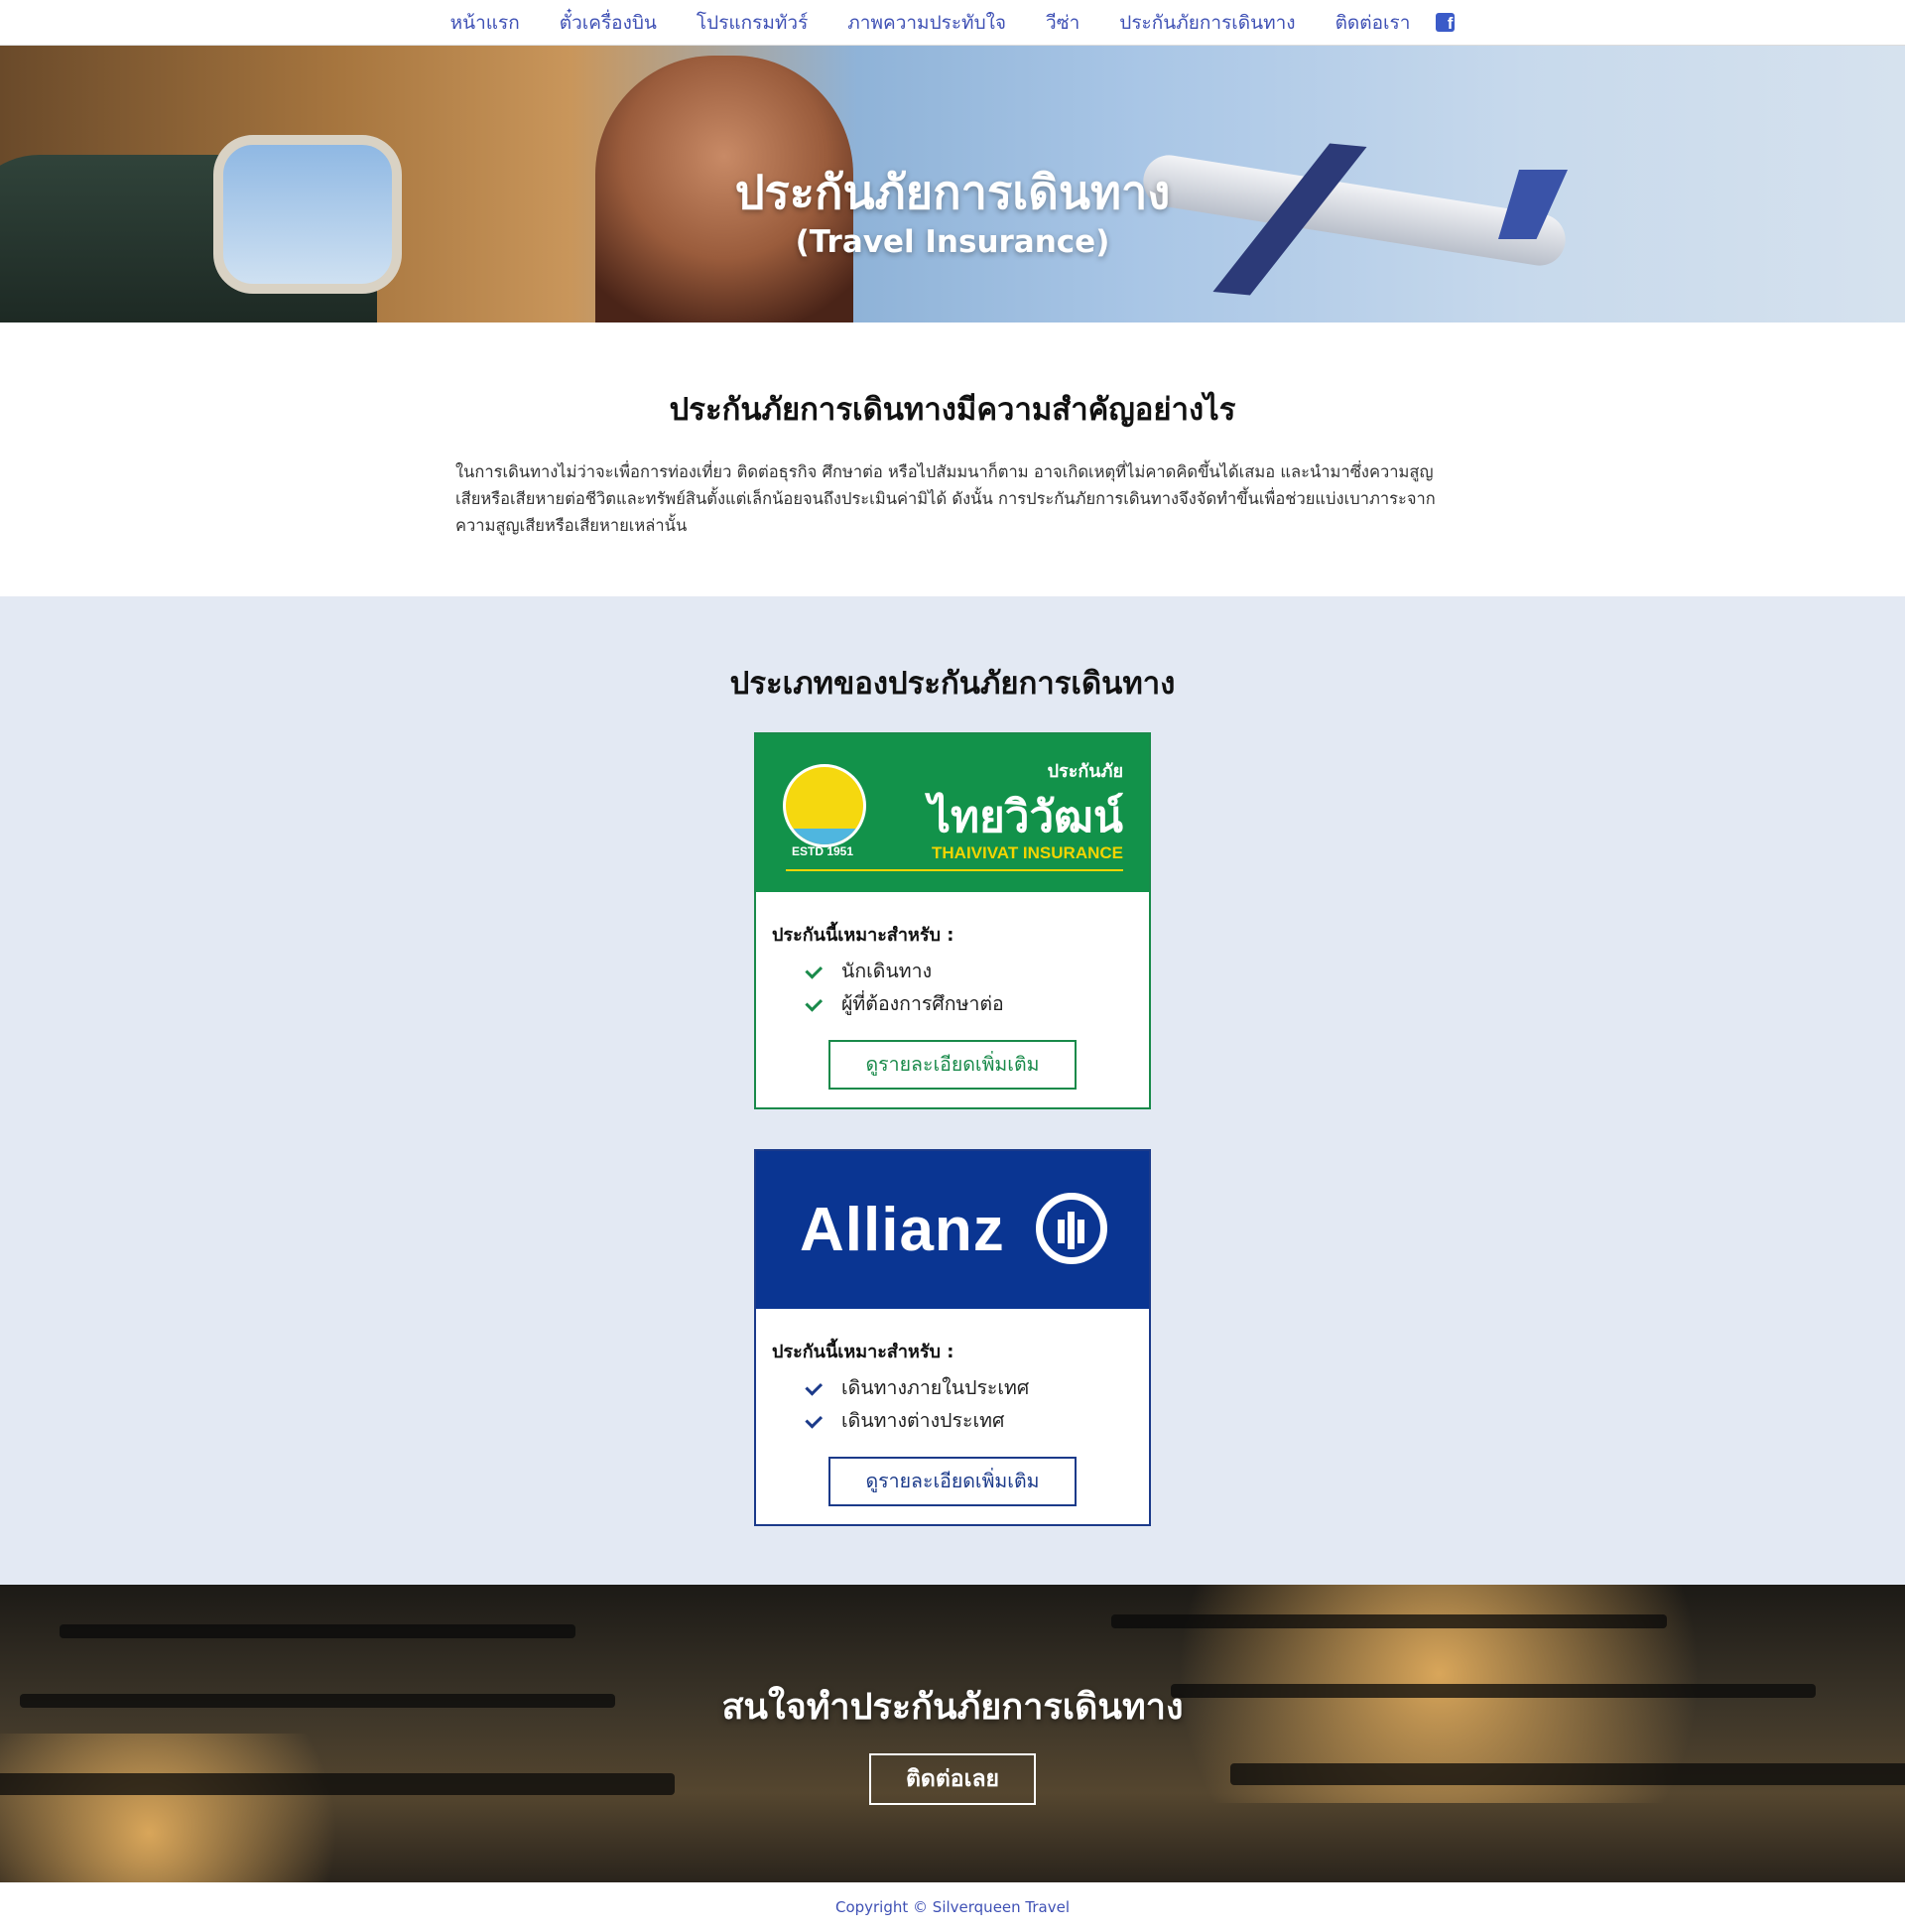  I want to click on suitable-item-text: เดินทางต่างประเทศ, so click(923, 1421).